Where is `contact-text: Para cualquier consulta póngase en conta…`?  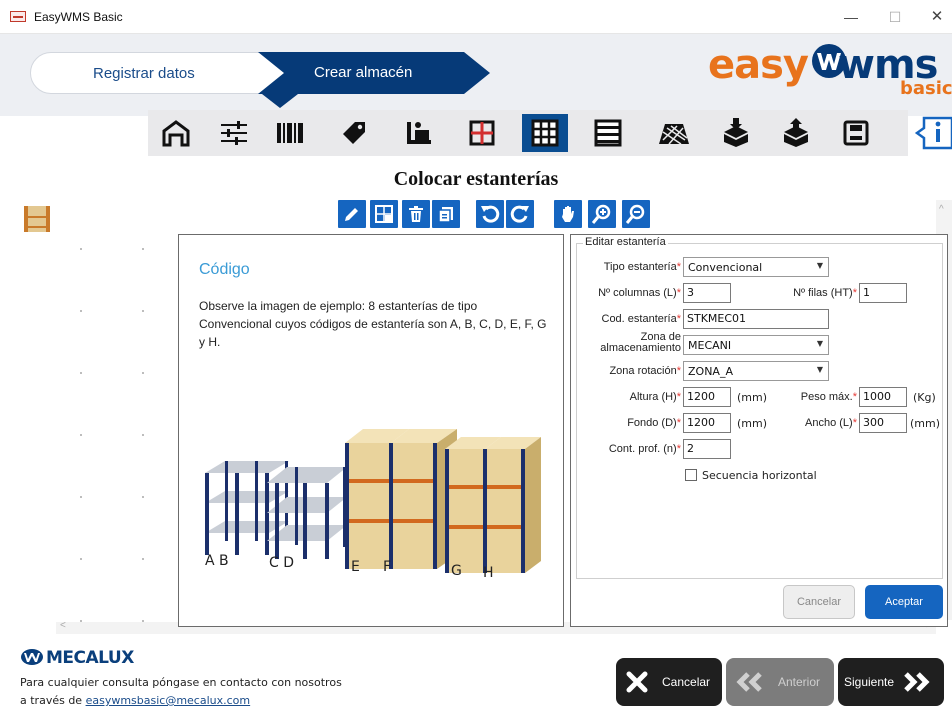 contact-text: Para cualquier consulta póngase en conta… is located at coordinates (181, 691).